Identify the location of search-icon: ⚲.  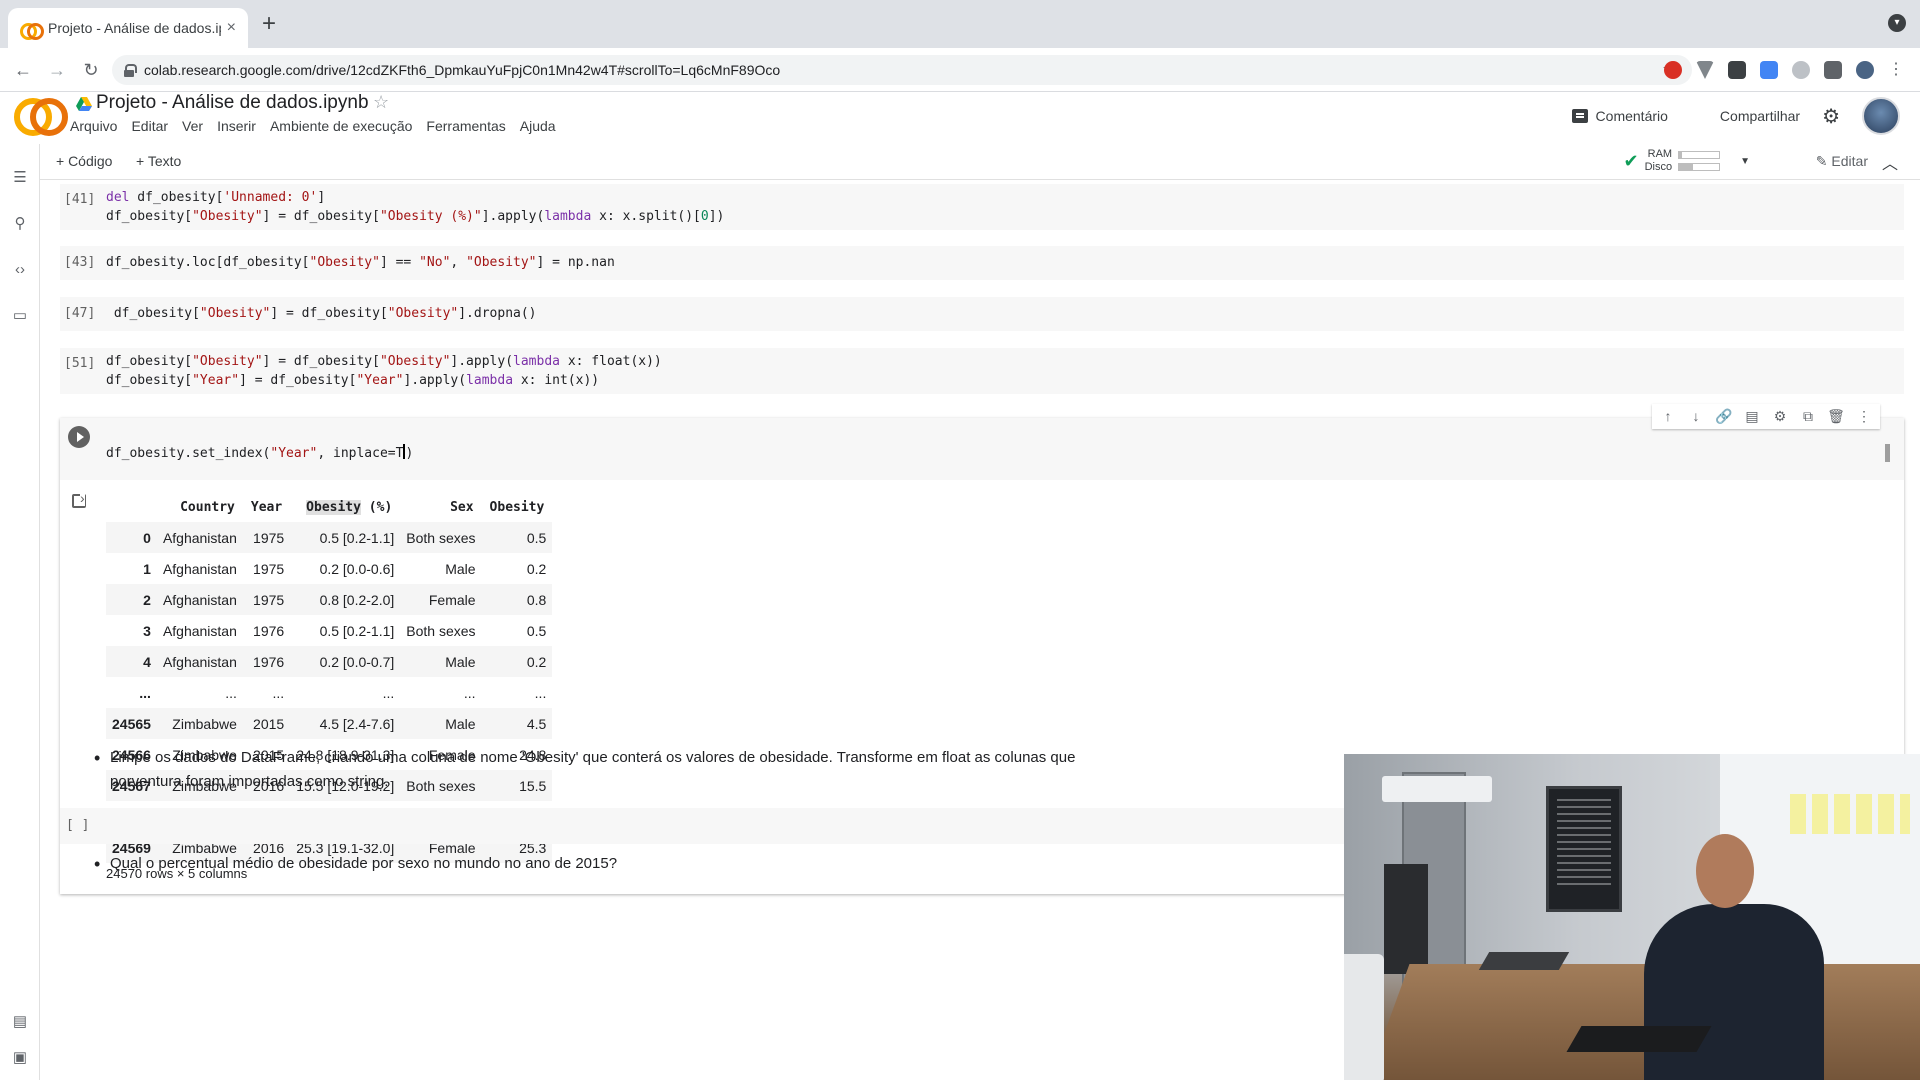
(20, 224).